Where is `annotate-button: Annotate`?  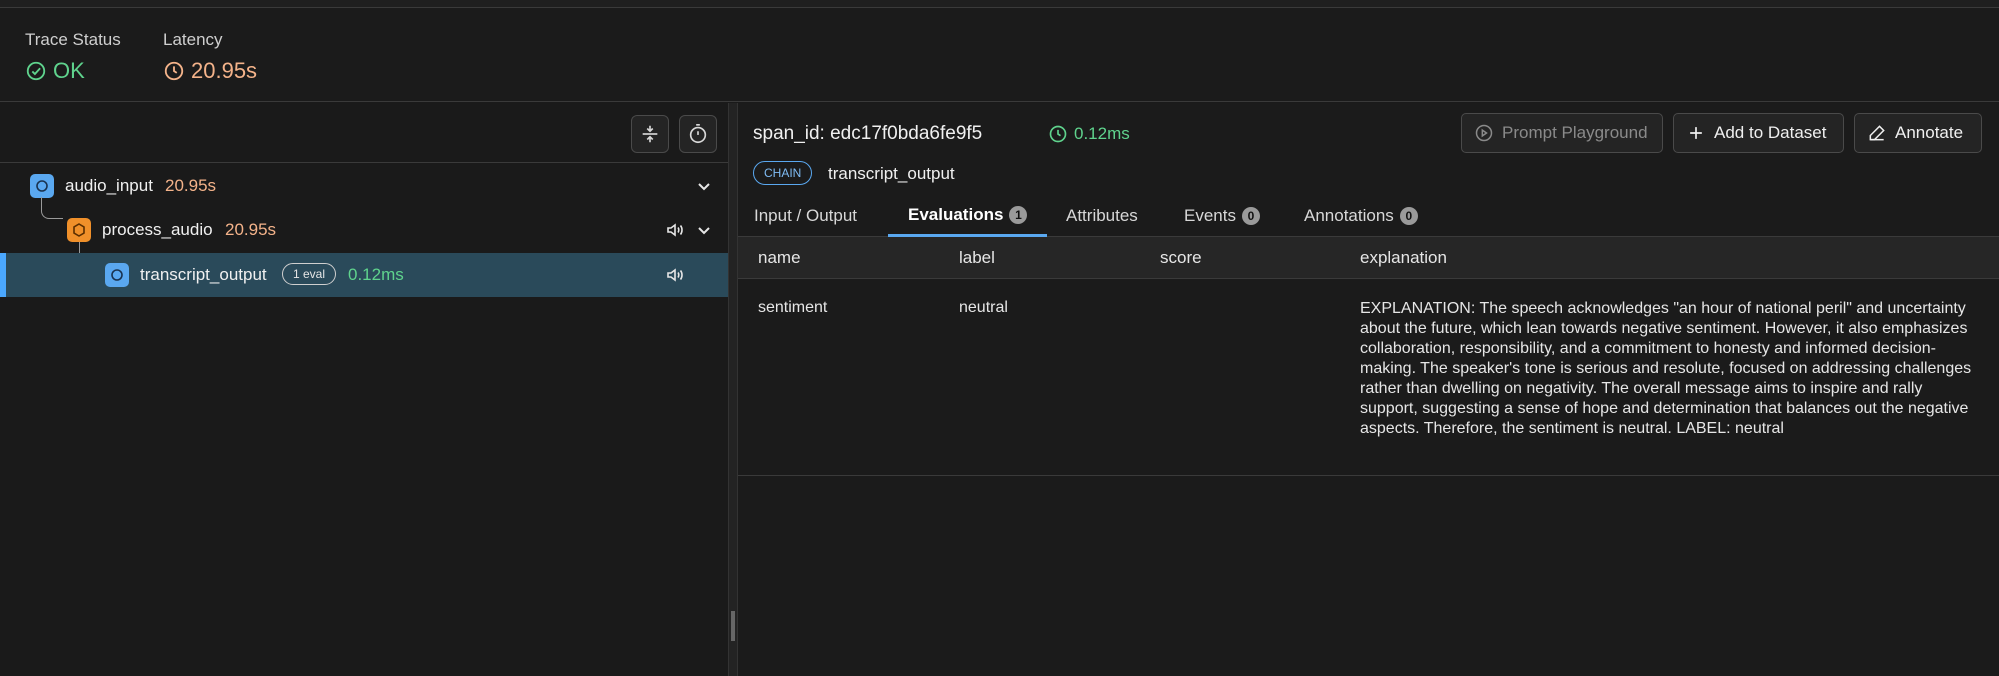 annotate-button: Annotate is located at coordinates (1918, 133).